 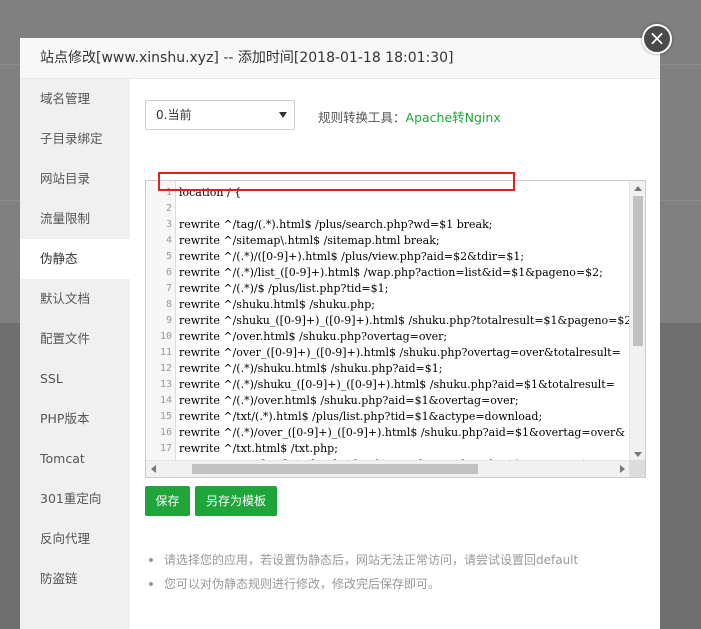 What do you see at coordinates (638, 188) in the screenshot?
I see `scroll-up-icon` at bounding box center [638, 188].